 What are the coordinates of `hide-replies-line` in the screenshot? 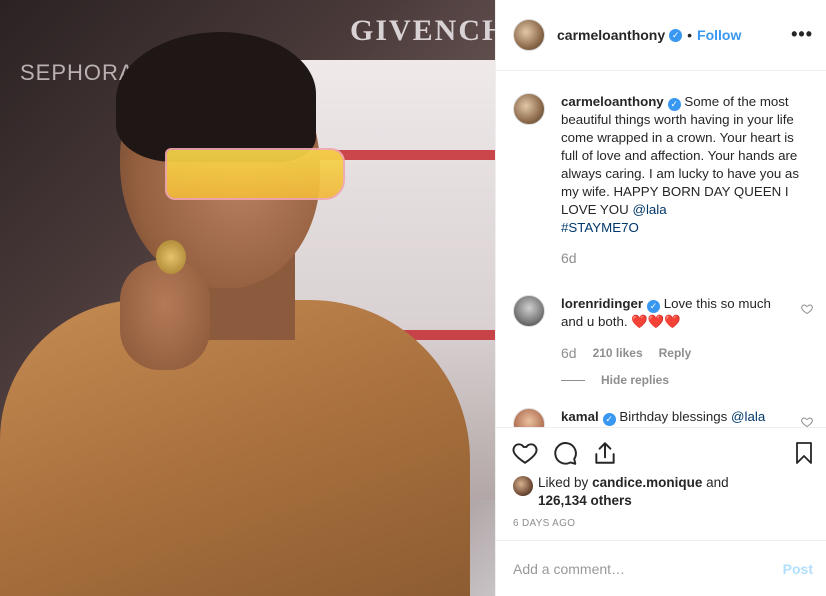 It's located at (573, 380).